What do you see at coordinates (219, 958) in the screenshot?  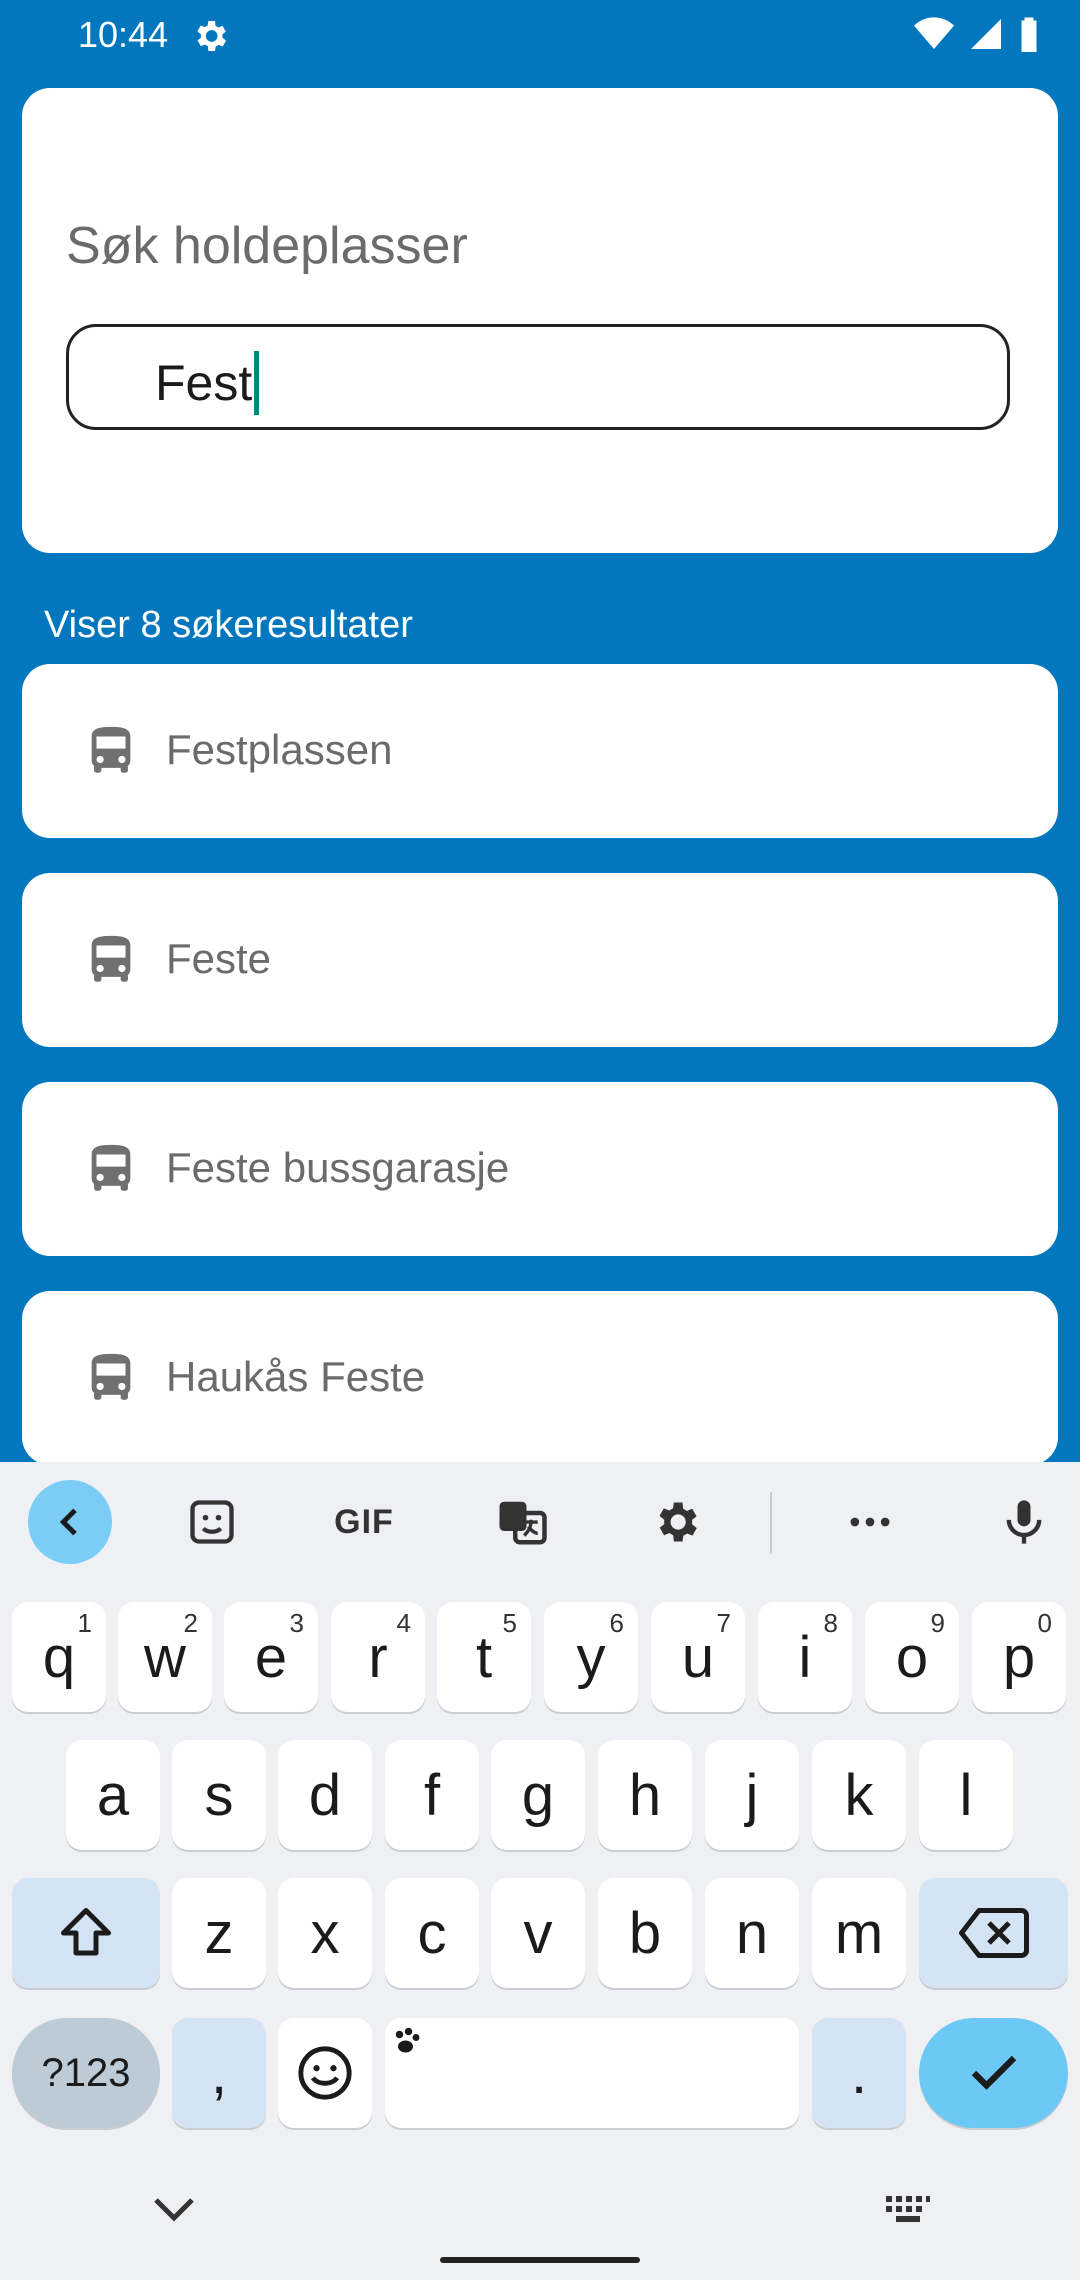 I see `result-label: Feste` at bounding box center [219, 958].